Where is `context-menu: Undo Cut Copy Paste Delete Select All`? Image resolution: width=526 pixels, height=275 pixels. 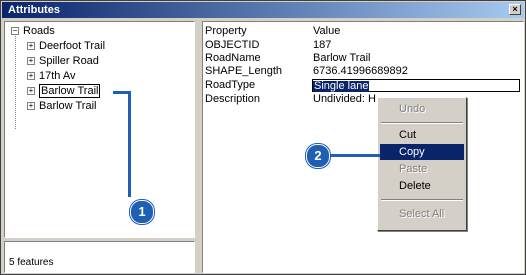 context-menu: Undo Cut Copy Paste Delete Select All is located at coordinates (422, 164).